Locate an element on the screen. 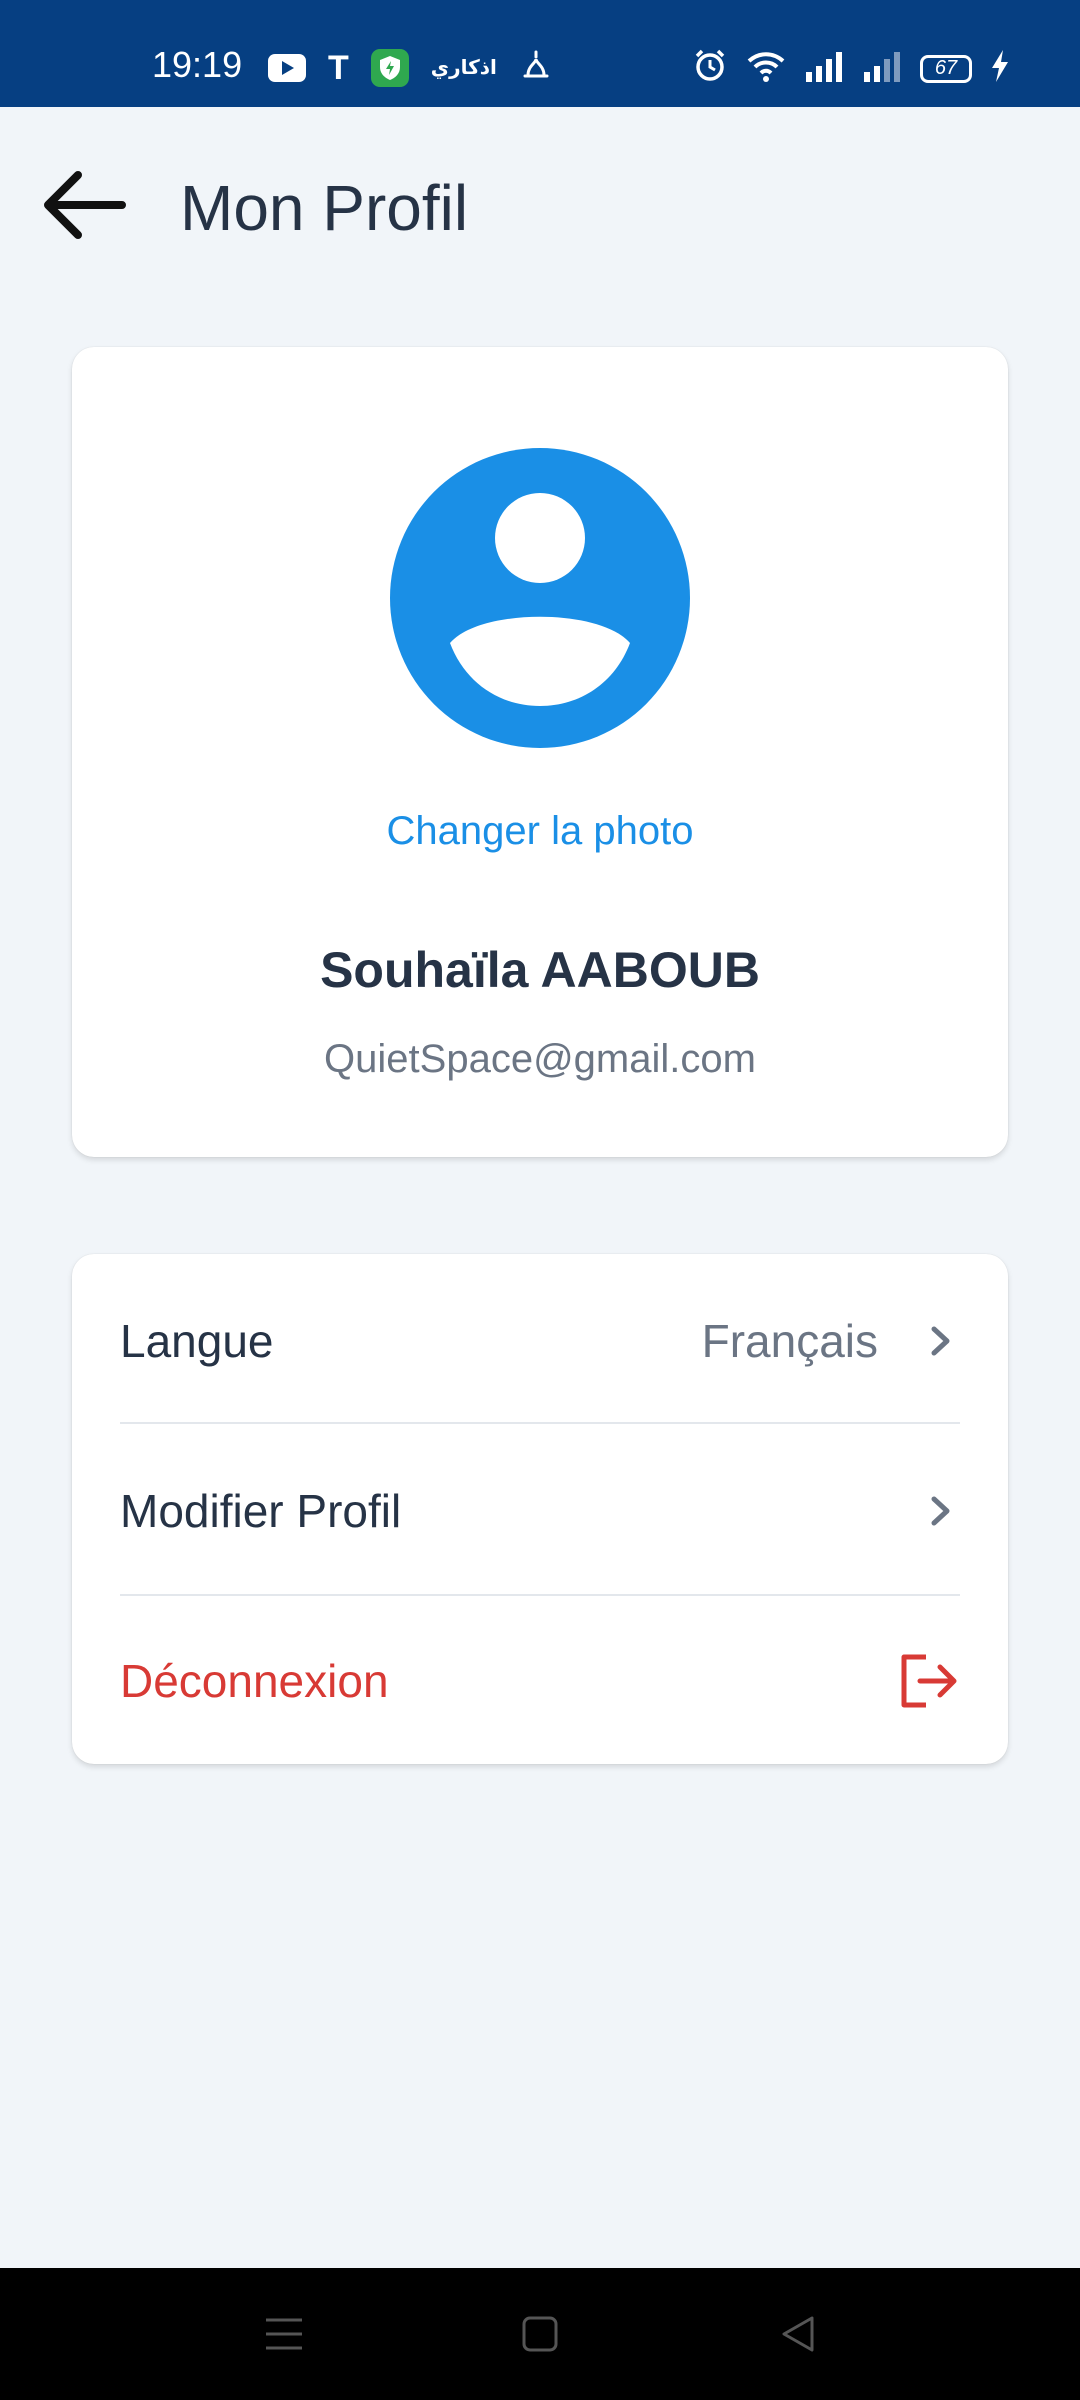  settings-row-label: Langue is located at coordinates (197, 1341).